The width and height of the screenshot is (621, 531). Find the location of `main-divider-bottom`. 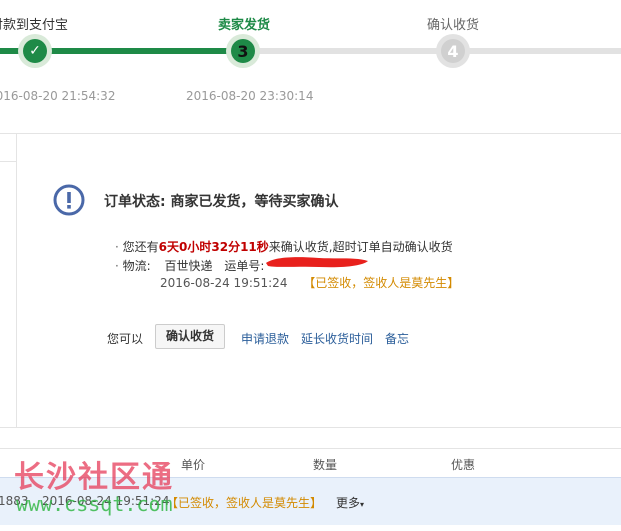

main-divider-bottom is located at coordinates (310, 427).